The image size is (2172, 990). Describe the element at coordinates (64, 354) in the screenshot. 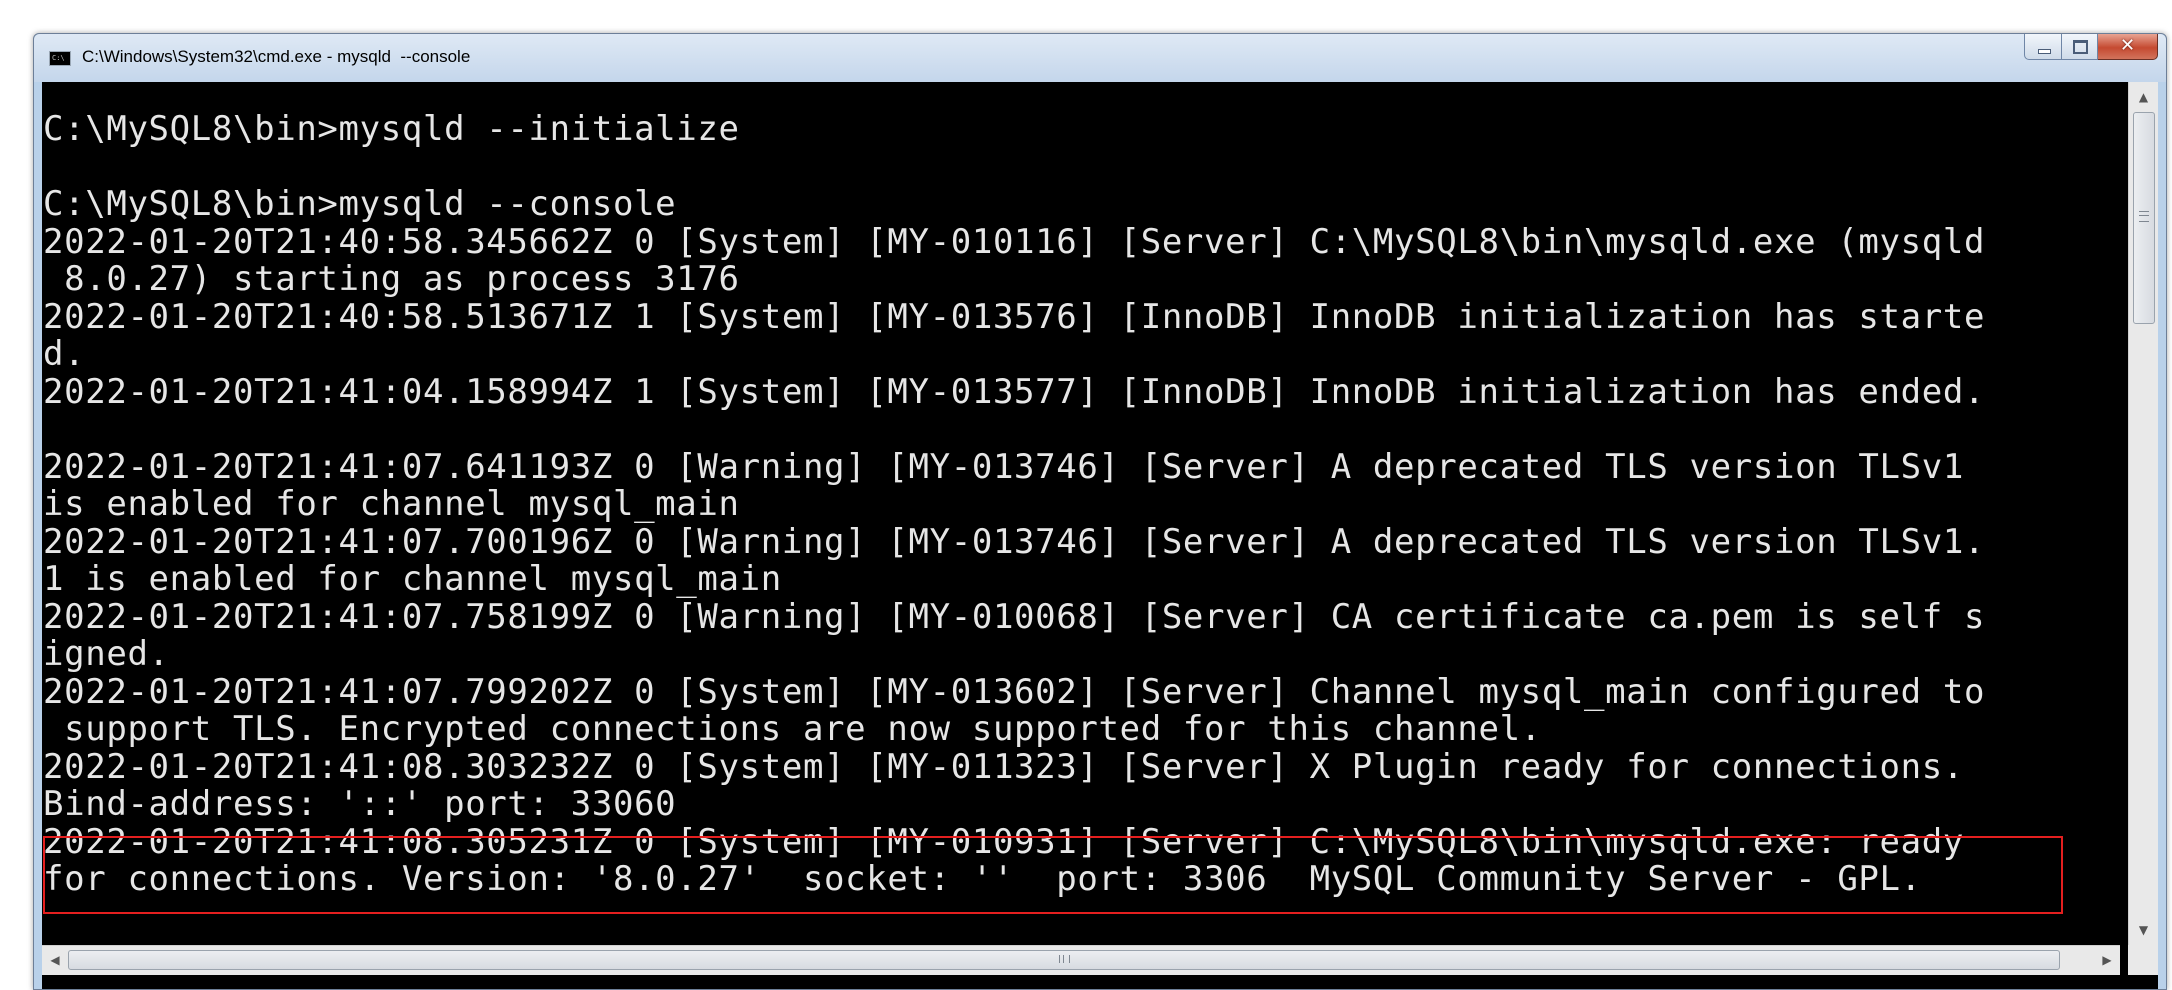

I see `console-line: d.` at that location.